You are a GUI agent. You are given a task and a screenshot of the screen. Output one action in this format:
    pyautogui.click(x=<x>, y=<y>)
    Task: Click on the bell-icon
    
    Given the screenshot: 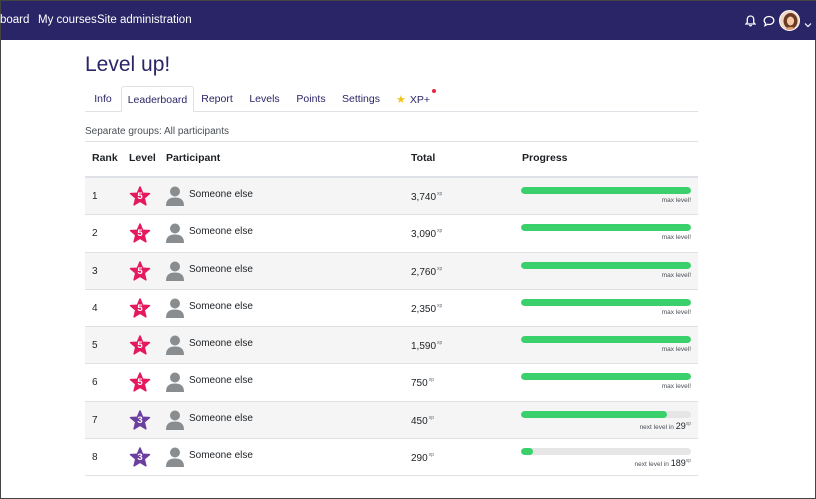 What is the action you would take?
    pyautogui.click(x=750, y=23)
    